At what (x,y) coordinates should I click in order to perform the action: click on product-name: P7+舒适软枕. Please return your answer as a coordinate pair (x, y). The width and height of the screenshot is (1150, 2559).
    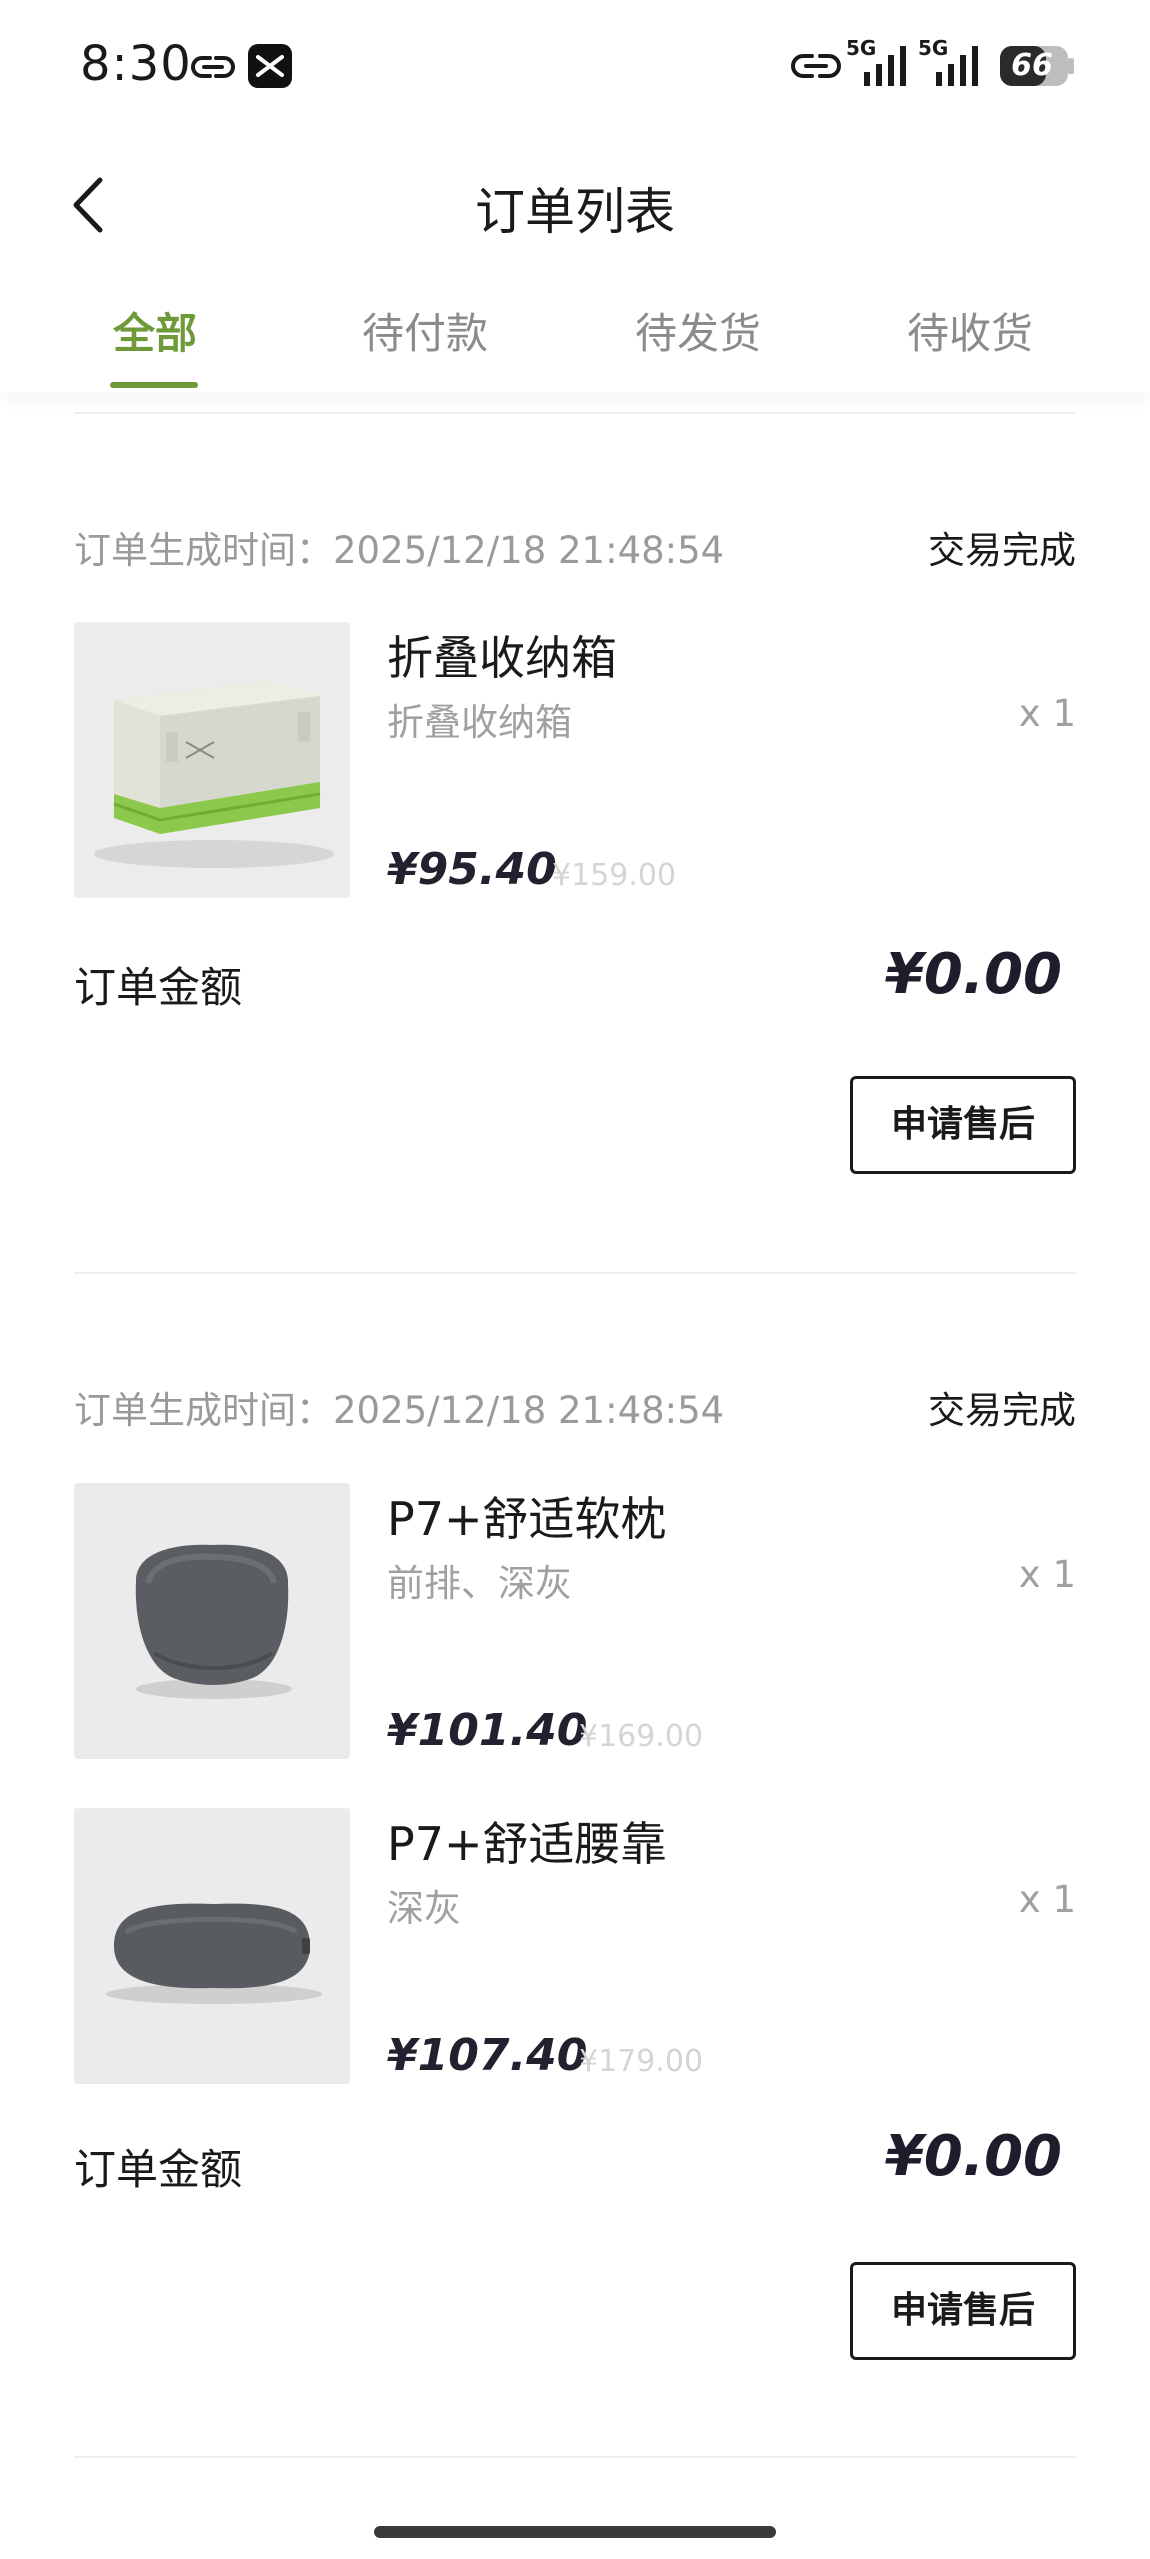
    Looking at the image, I should click on (527, 1519).